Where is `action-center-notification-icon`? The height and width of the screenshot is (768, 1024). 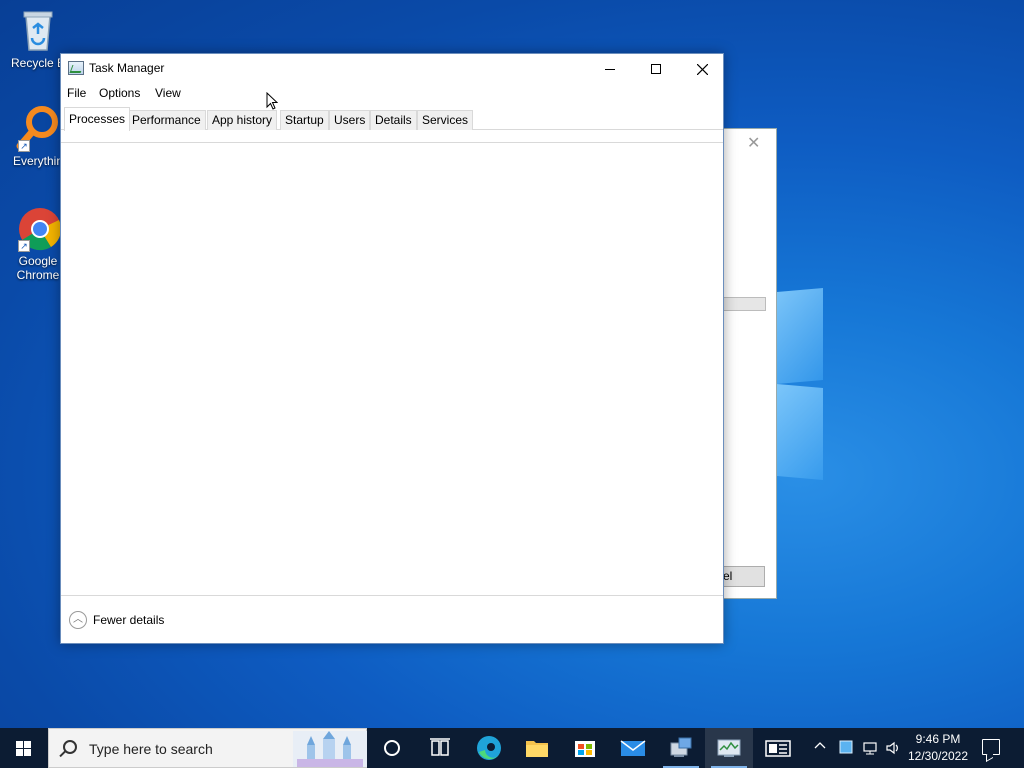 action-center-notification-icon is located at coordinates (991, 747).